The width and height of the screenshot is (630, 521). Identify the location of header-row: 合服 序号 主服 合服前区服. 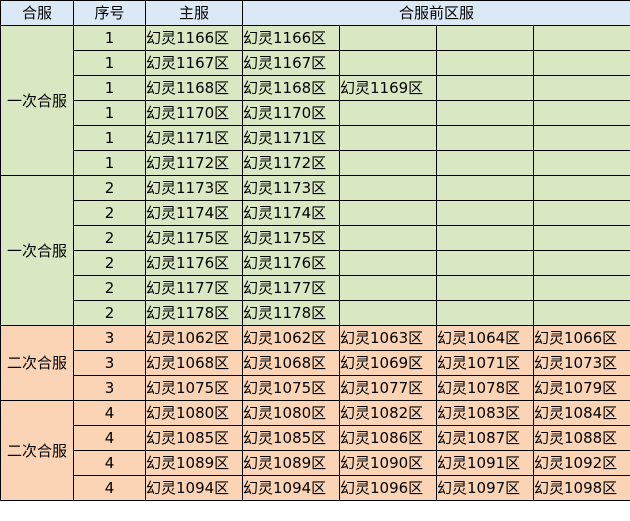
(315, 13).